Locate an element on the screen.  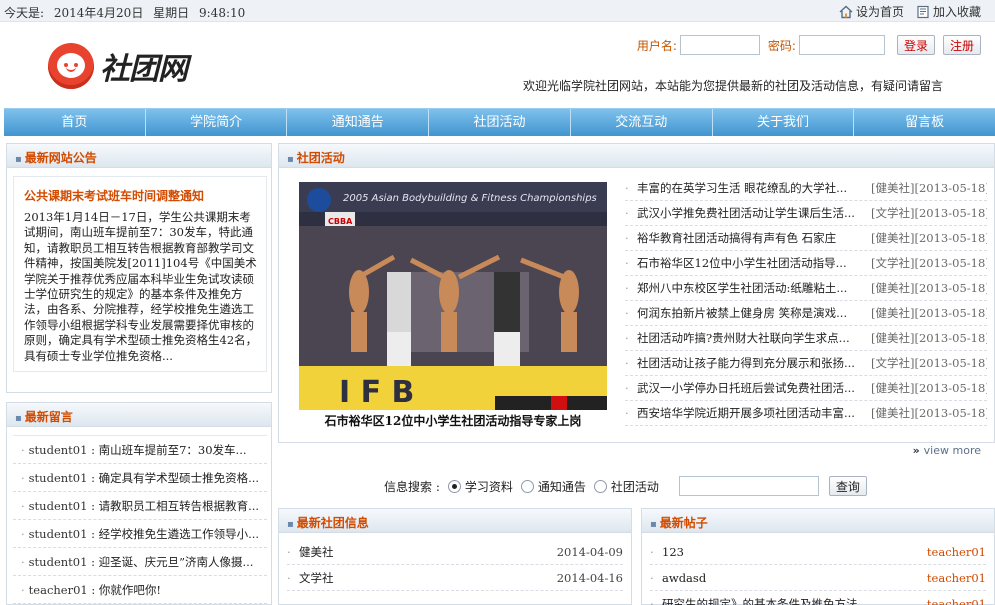
activity-item: · 郑州八中东校区学生社团活动:纸雕粘土... [健美社] [2013-05-18] is located at coordinates (806, 288).